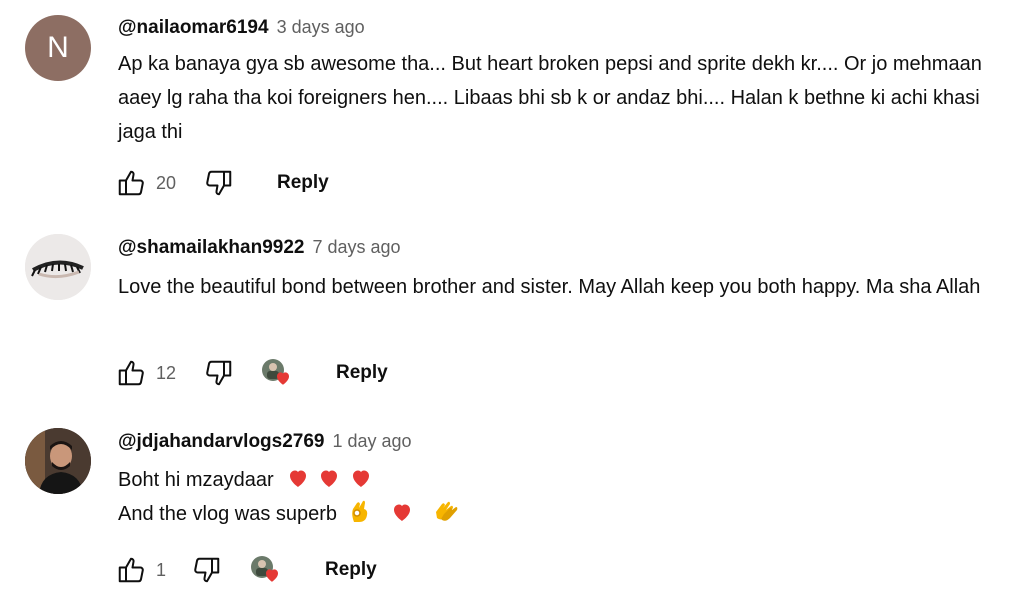 Image resolution: width=1024 pixels, height=594 pixels. I want to click on comment-author: @shamailakhan9922, so click(211, 248).